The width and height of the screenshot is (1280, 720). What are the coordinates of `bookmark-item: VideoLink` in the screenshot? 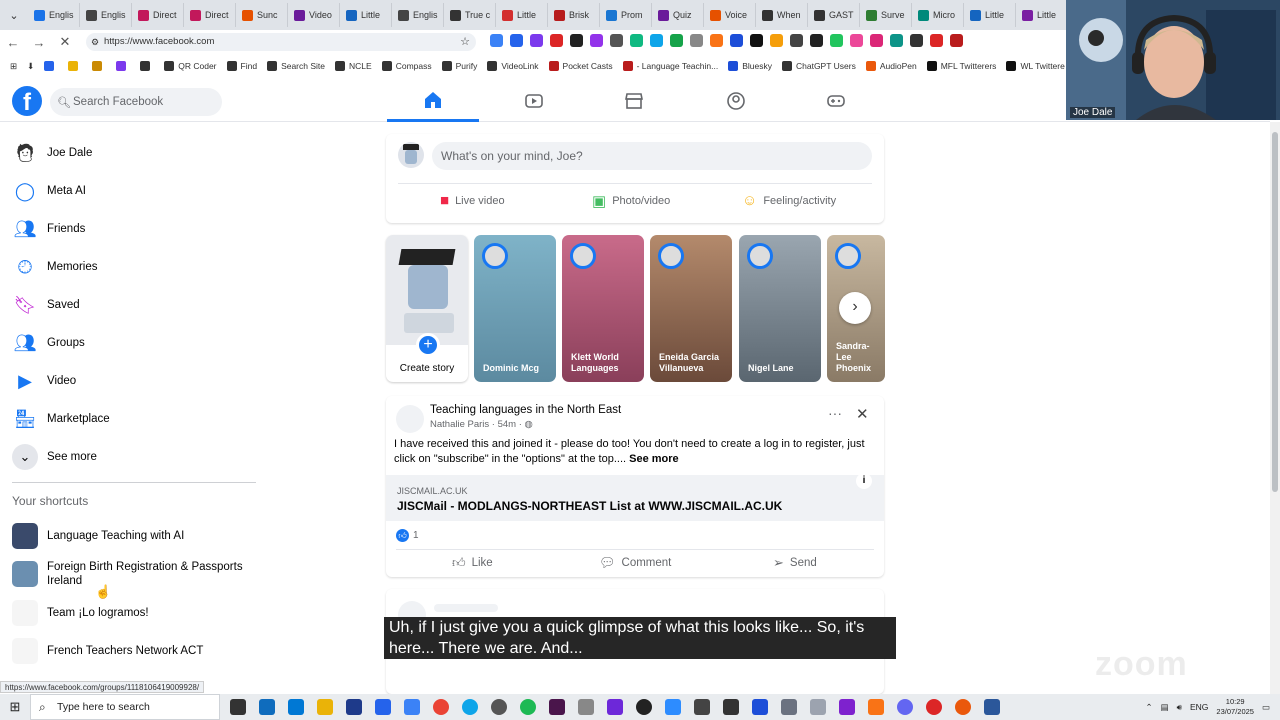 It's located at (513, 66).